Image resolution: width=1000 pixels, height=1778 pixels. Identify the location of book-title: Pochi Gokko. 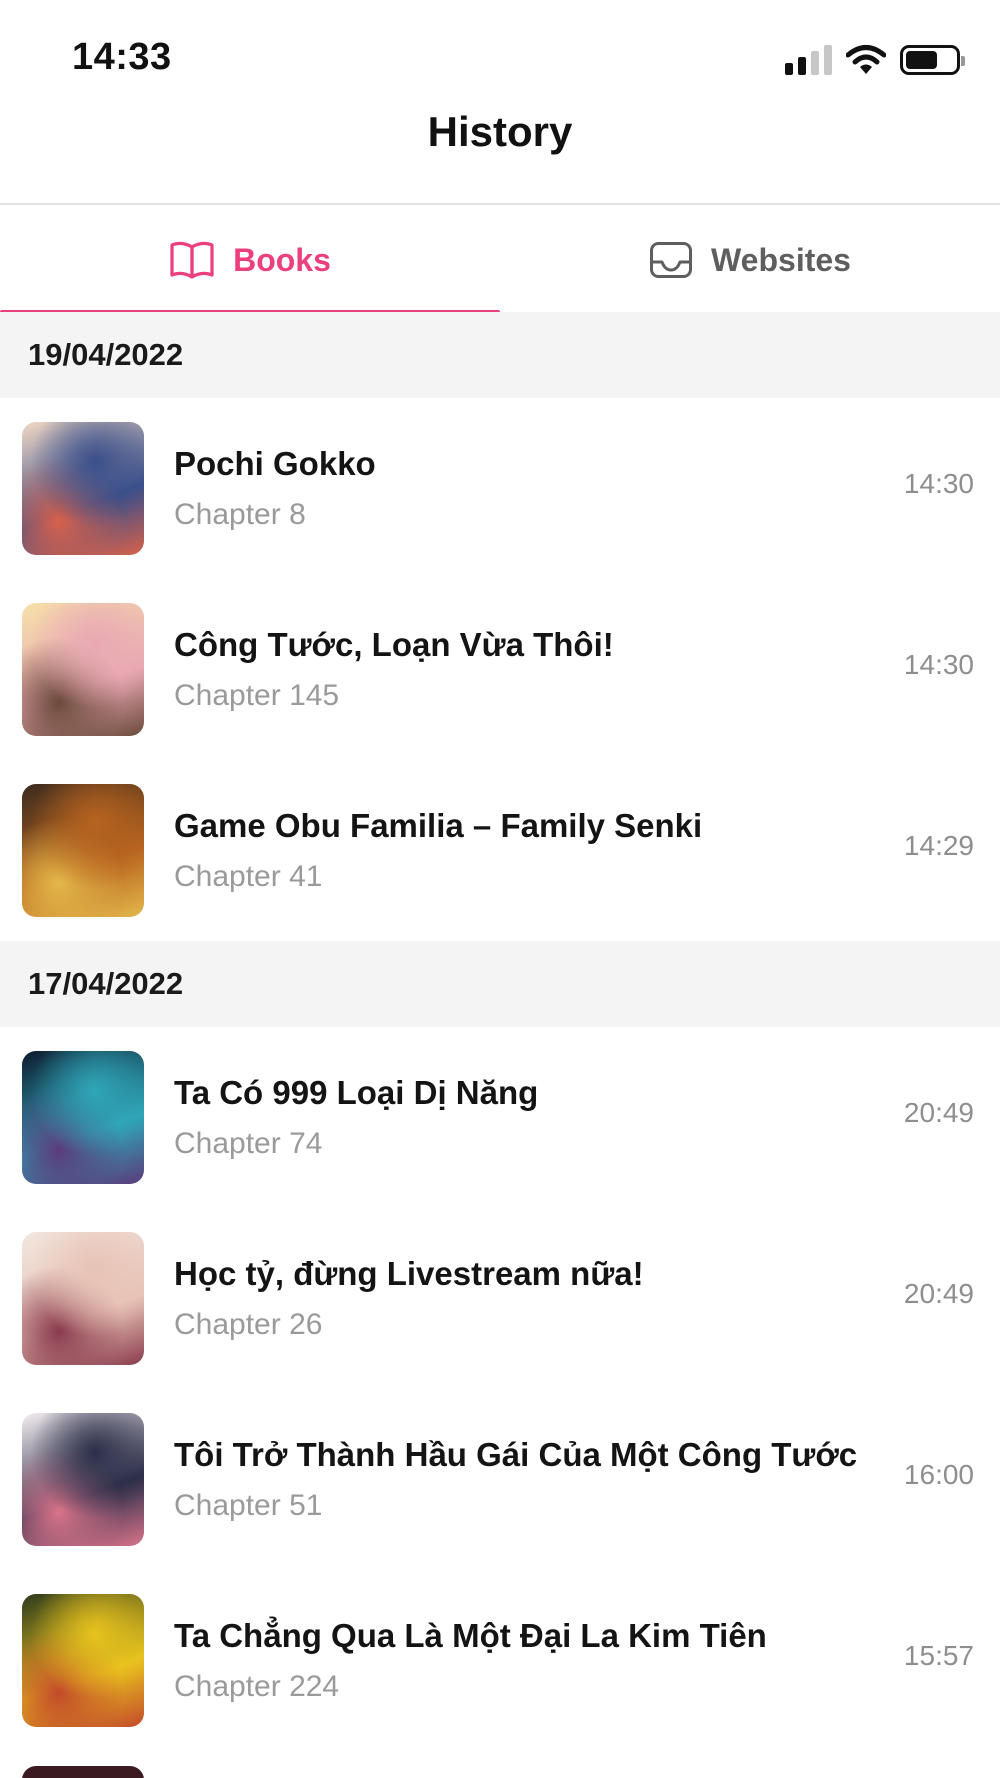
(275, 463).